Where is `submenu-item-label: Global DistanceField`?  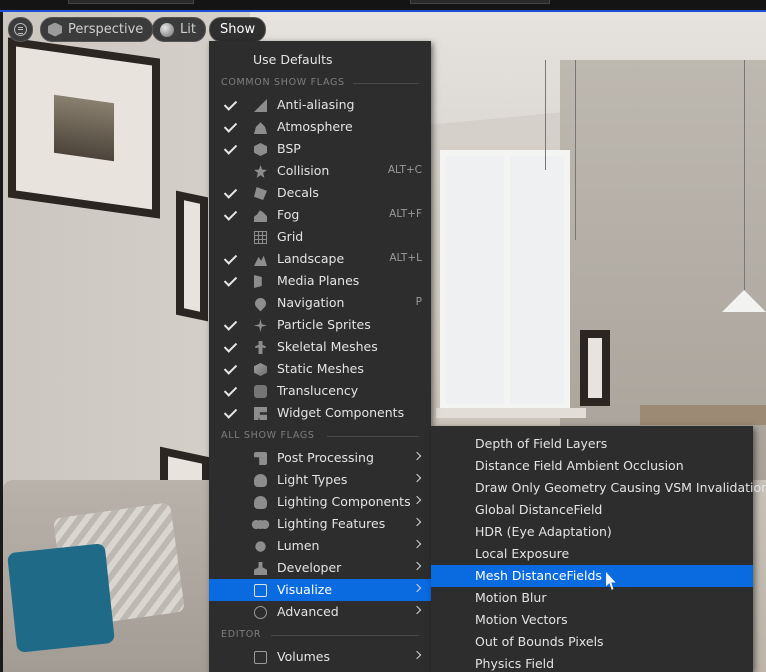 submenu-item-label: Global DistanceField is located at coordinates (539, 509).